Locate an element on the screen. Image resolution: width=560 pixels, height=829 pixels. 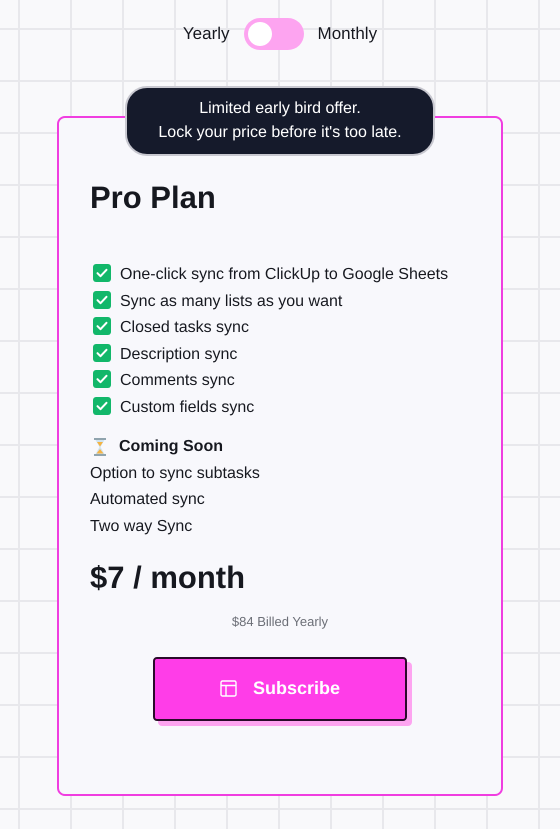
plan-title: Pro Plan is located at coordinates (153, 198).